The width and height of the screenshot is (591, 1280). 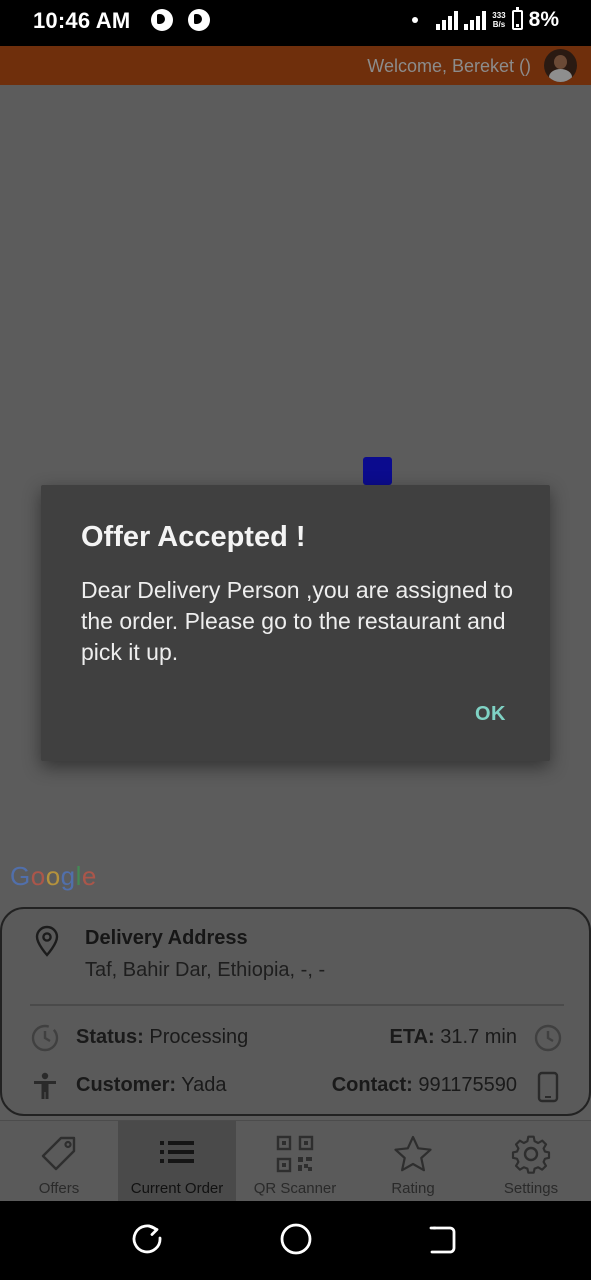 I want to click on star-icon, so click(x=413, y=1156).